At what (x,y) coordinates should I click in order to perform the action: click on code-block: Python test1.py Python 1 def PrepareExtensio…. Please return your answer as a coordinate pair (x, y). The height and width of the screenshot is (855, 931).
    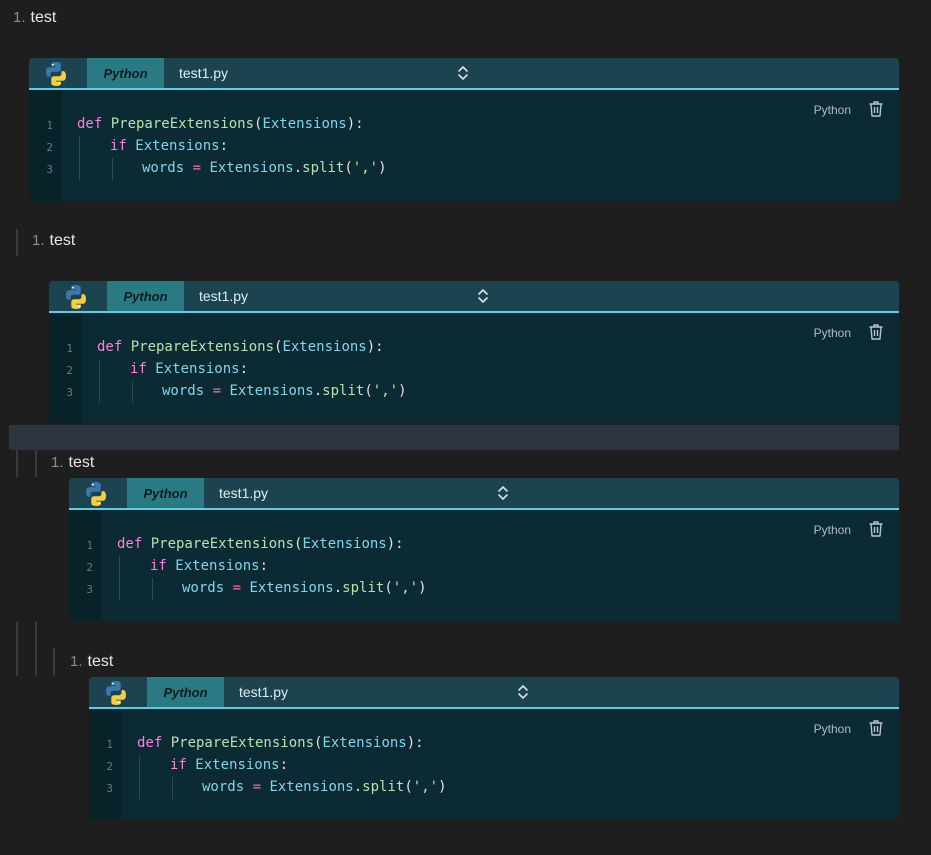
    Looking at the image, I should click on (484, 549).